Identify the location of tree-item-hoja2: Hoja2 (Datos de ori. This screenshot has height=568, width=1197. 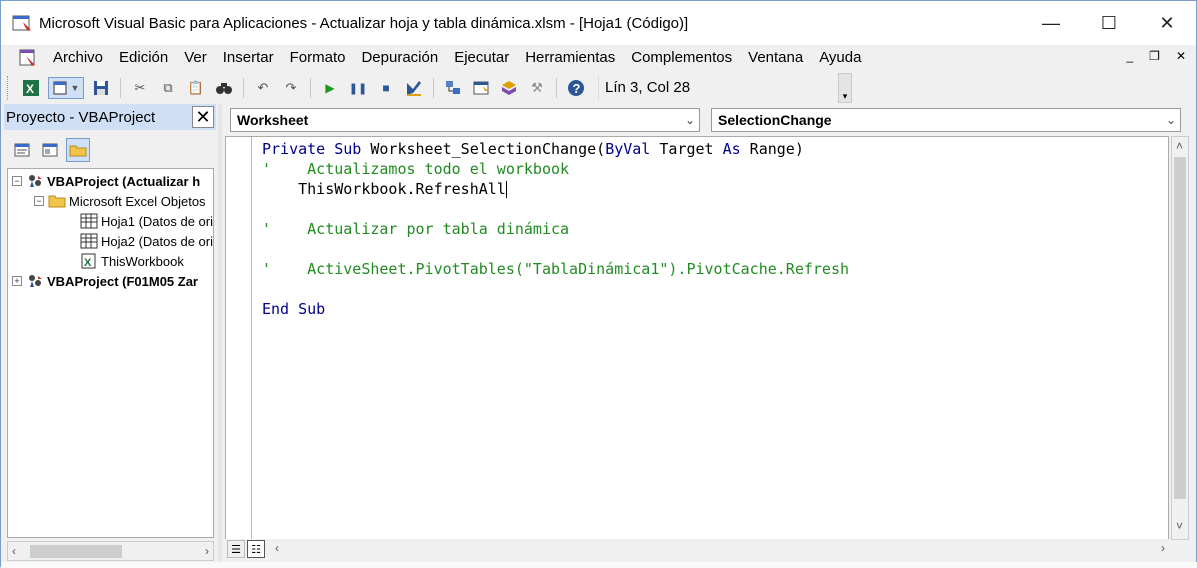
(146, 241).